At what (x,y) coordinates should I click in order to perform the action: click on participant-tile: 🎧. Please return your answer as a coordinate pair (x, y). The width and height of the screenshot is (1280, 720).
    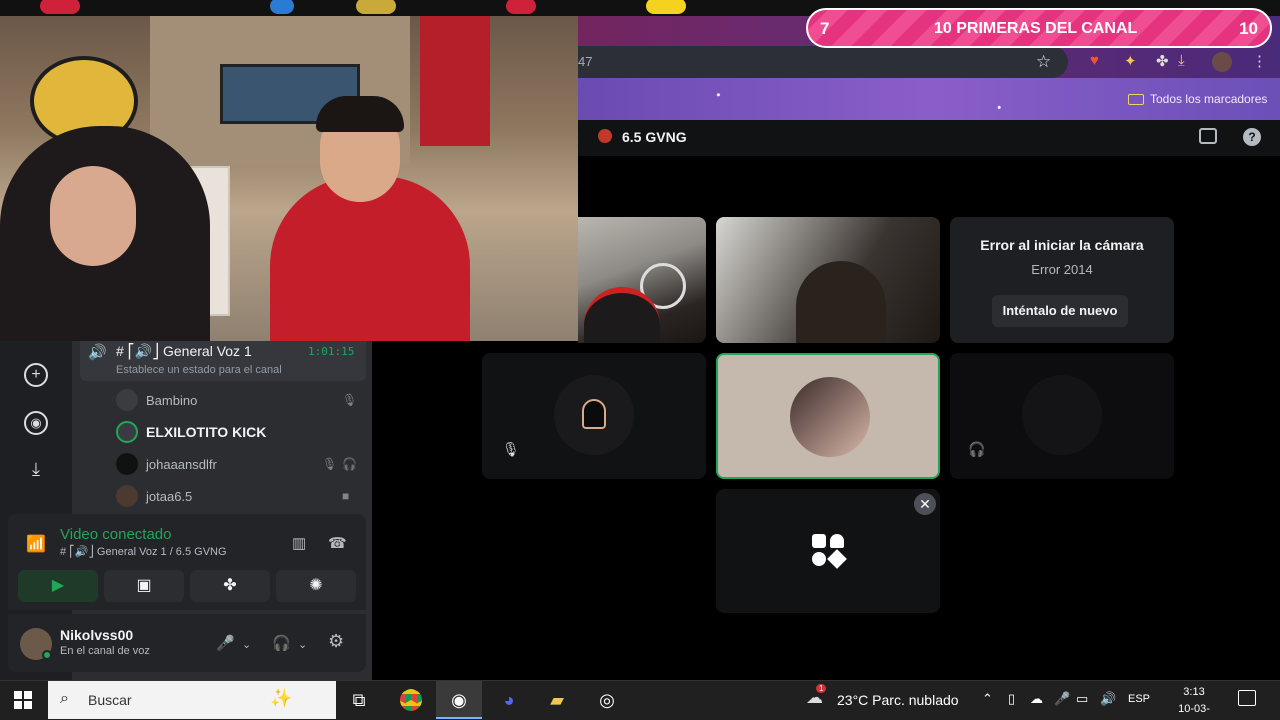
    Looking at the image, I should click on (1062, 416).